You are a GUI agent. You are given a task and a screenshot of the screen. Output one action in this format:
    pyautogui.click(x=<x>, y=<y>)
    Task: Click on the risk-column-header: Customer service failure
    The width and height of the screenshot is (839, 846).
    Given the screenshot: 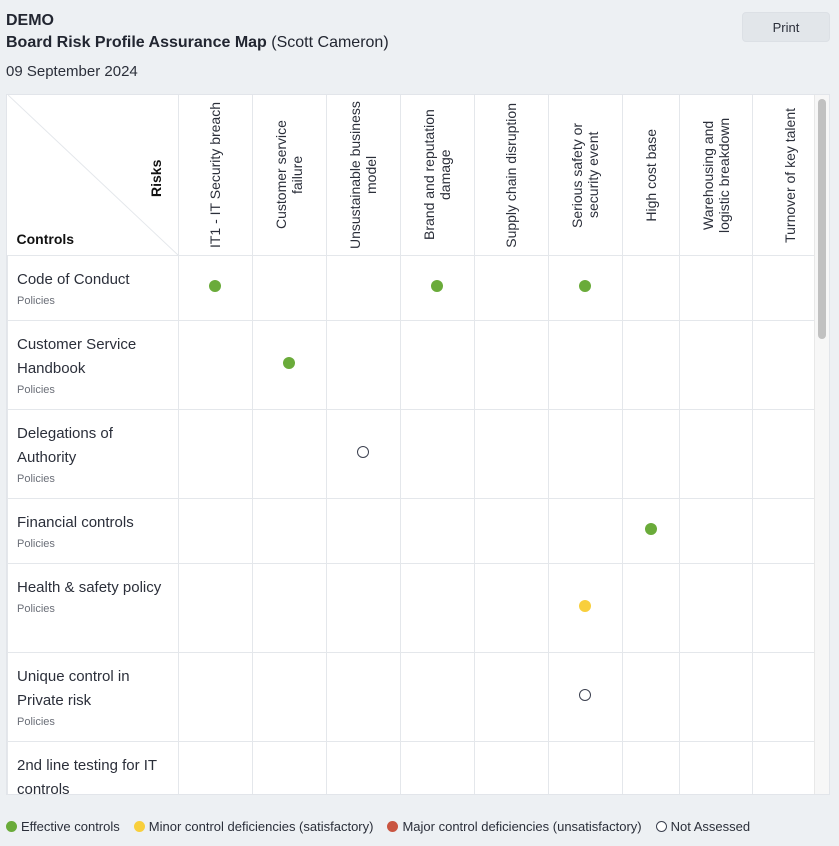 What is the action you would take?
    pyautogui.click(x=289, y=175)
    